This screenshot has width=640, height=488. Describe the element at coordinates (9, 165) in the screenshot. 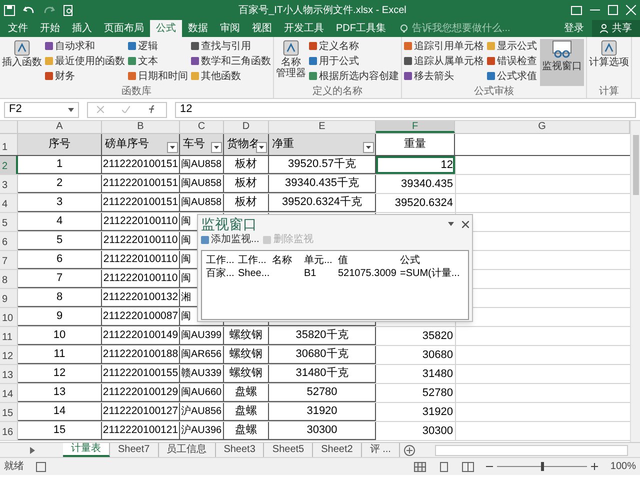

I see `row-header: 2` at that location.